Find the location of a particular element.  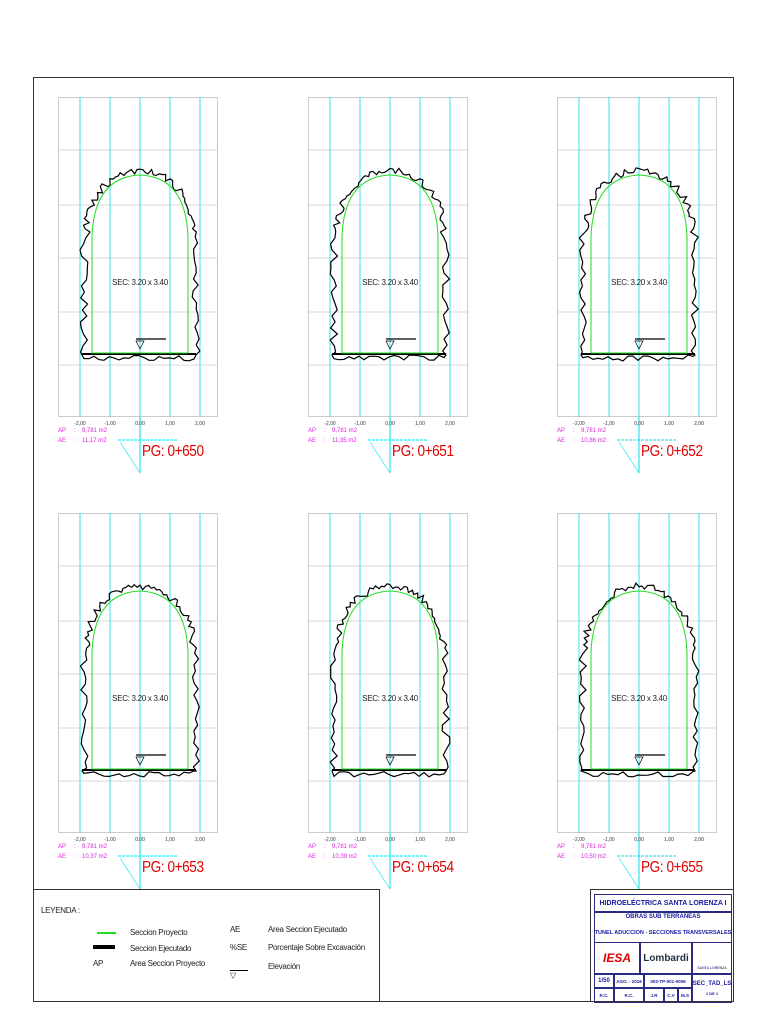

ae-value: AE:10,86 m2 is located at coordinates (581, 441).